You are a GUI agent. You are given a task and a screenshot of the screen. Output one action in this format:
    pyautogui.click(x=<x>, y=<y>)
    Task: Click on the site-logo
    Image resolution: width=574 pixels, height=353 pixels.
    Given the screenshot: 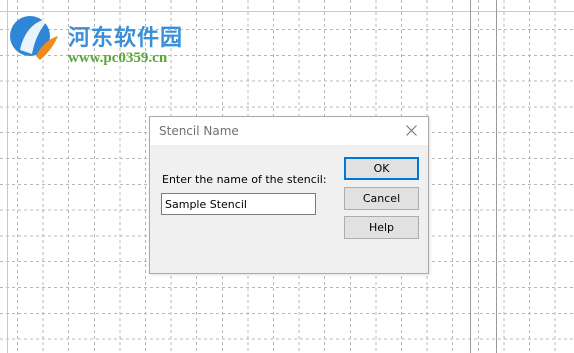 What is the action you would take?
    pyautogui.click(x=34, y=38)
    